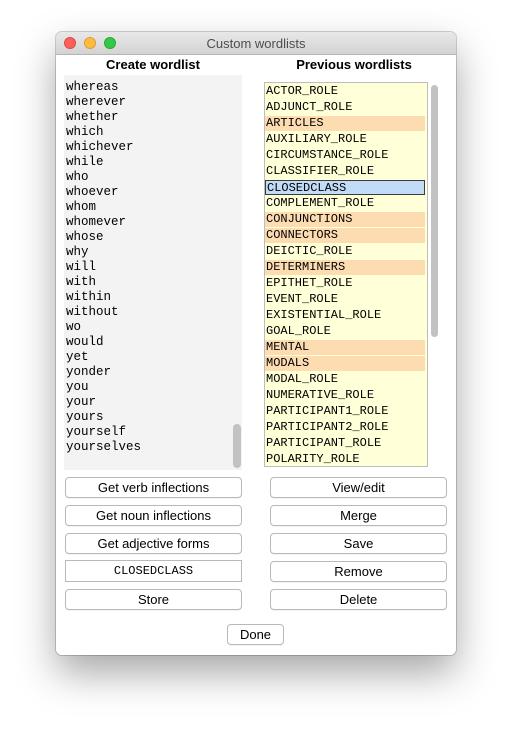 Image resolution: width=512 pixels, height=735 pixels. Describe the element at coordinates (237, 446) in the screenshot. I see `left-scrollbar-thumb` at that location.